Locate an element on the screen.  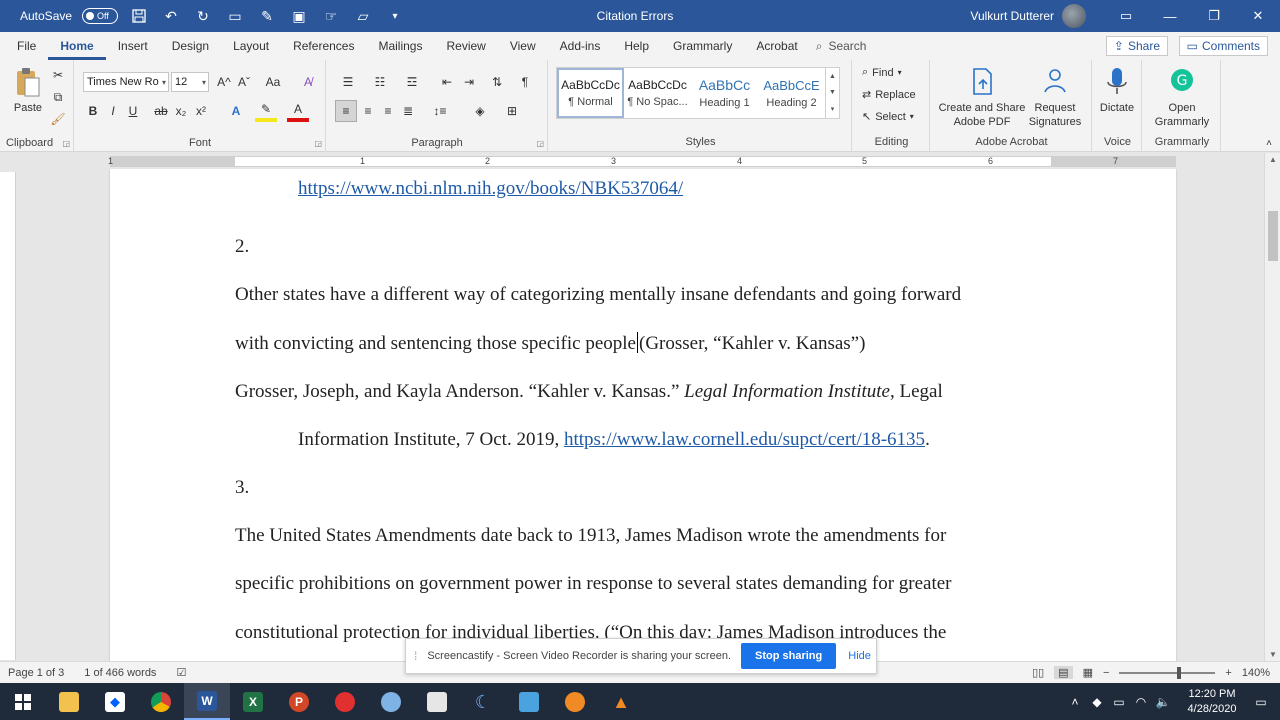
customize-icon: ▾ is located at coordinates (395, 16).